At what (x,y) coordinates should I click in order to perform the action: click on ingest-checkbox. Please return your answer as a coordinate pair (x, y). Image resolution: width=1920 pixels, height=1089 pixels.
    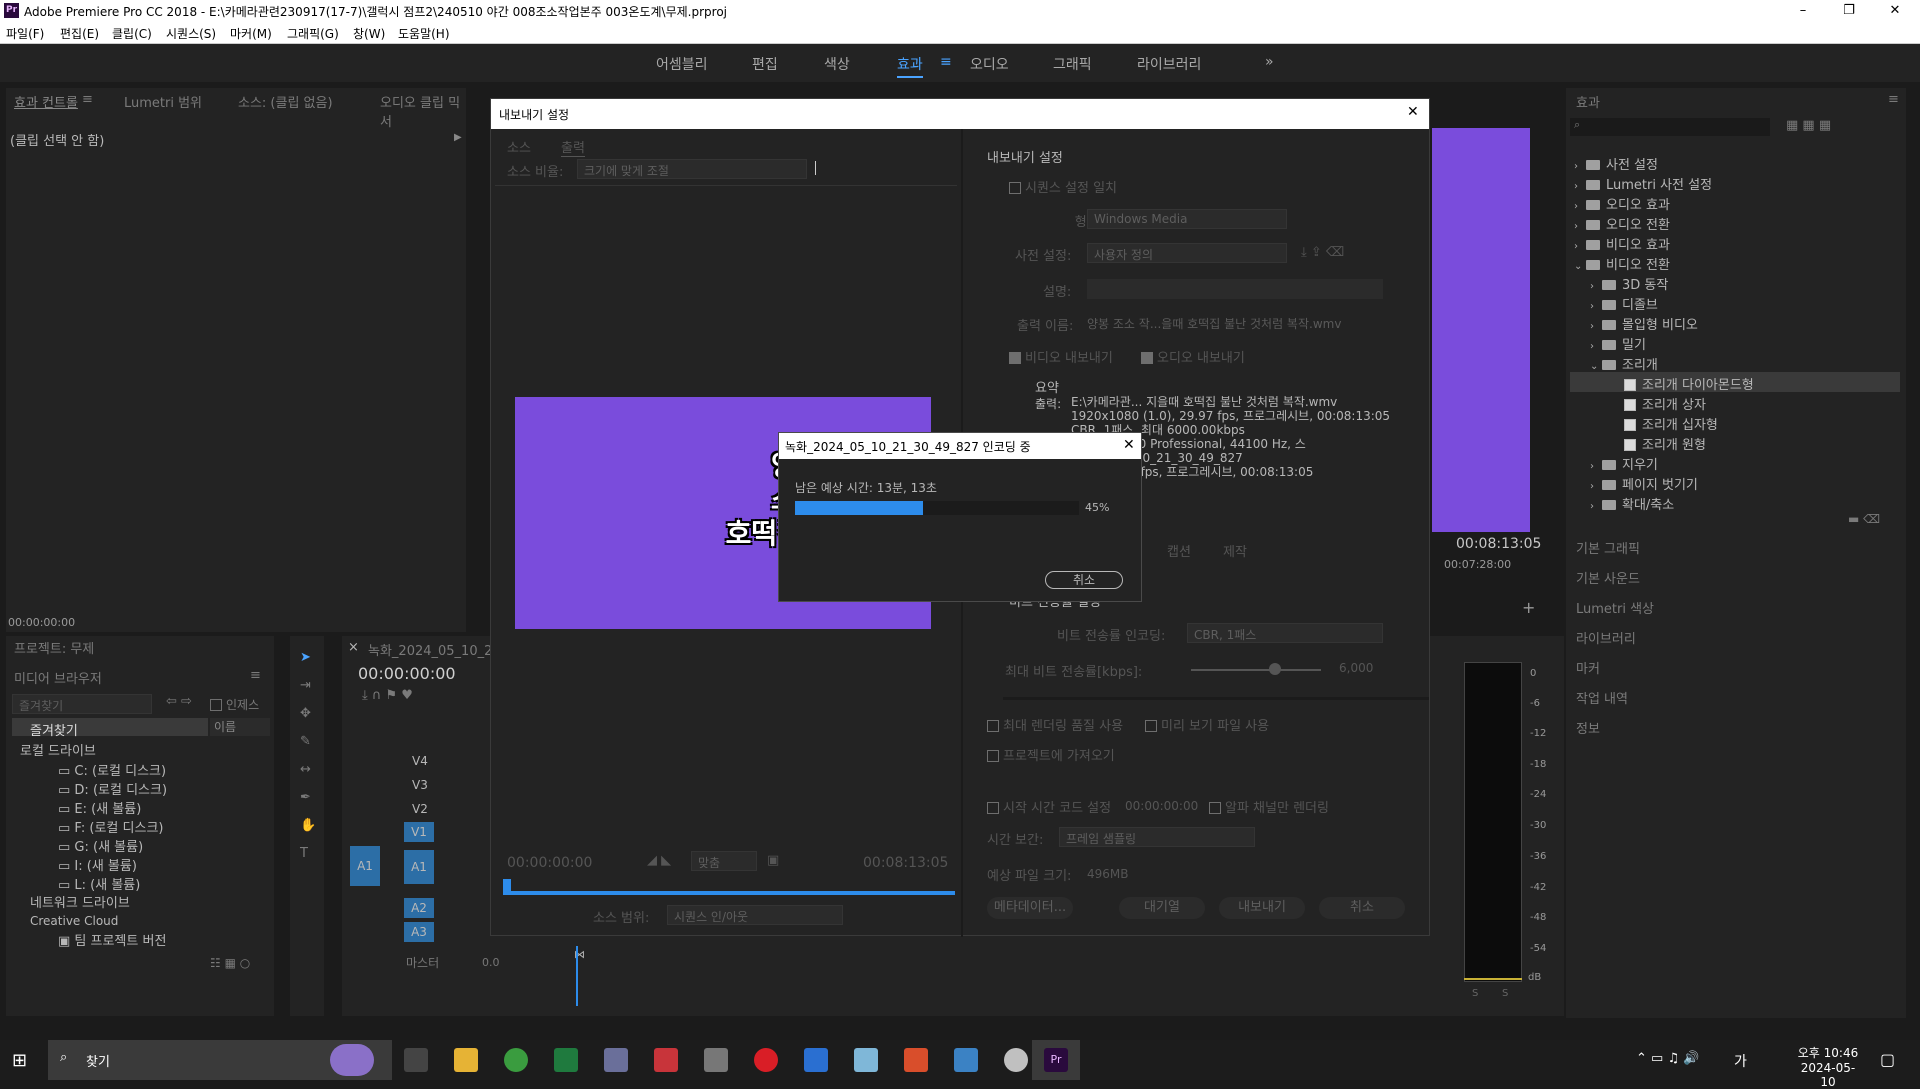
    Looking at the image, I should click on (216, 705).